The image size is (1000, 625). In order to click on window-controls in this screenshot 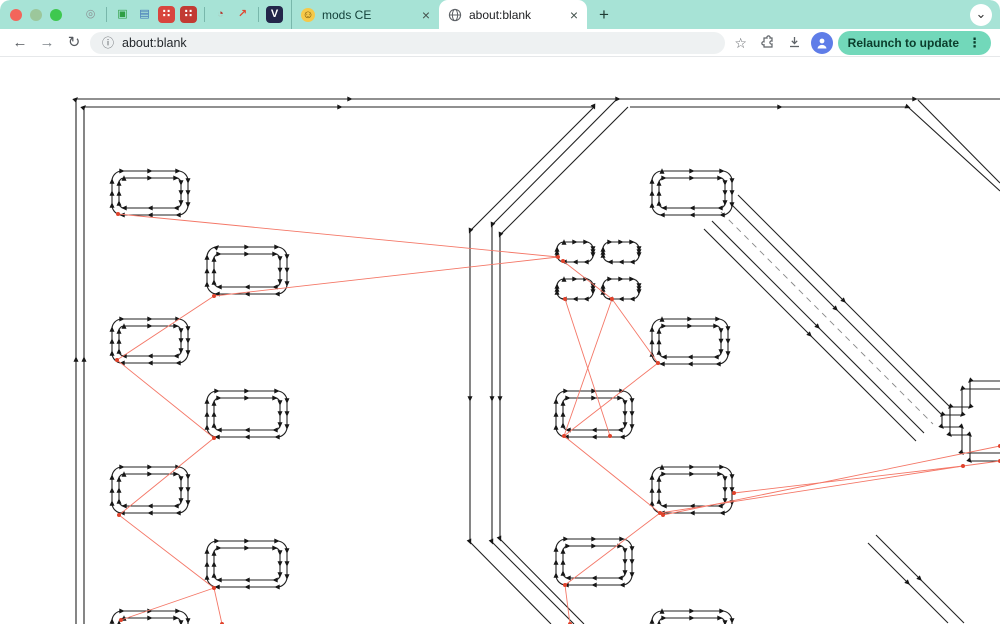, I will do `click(40, 14)`.